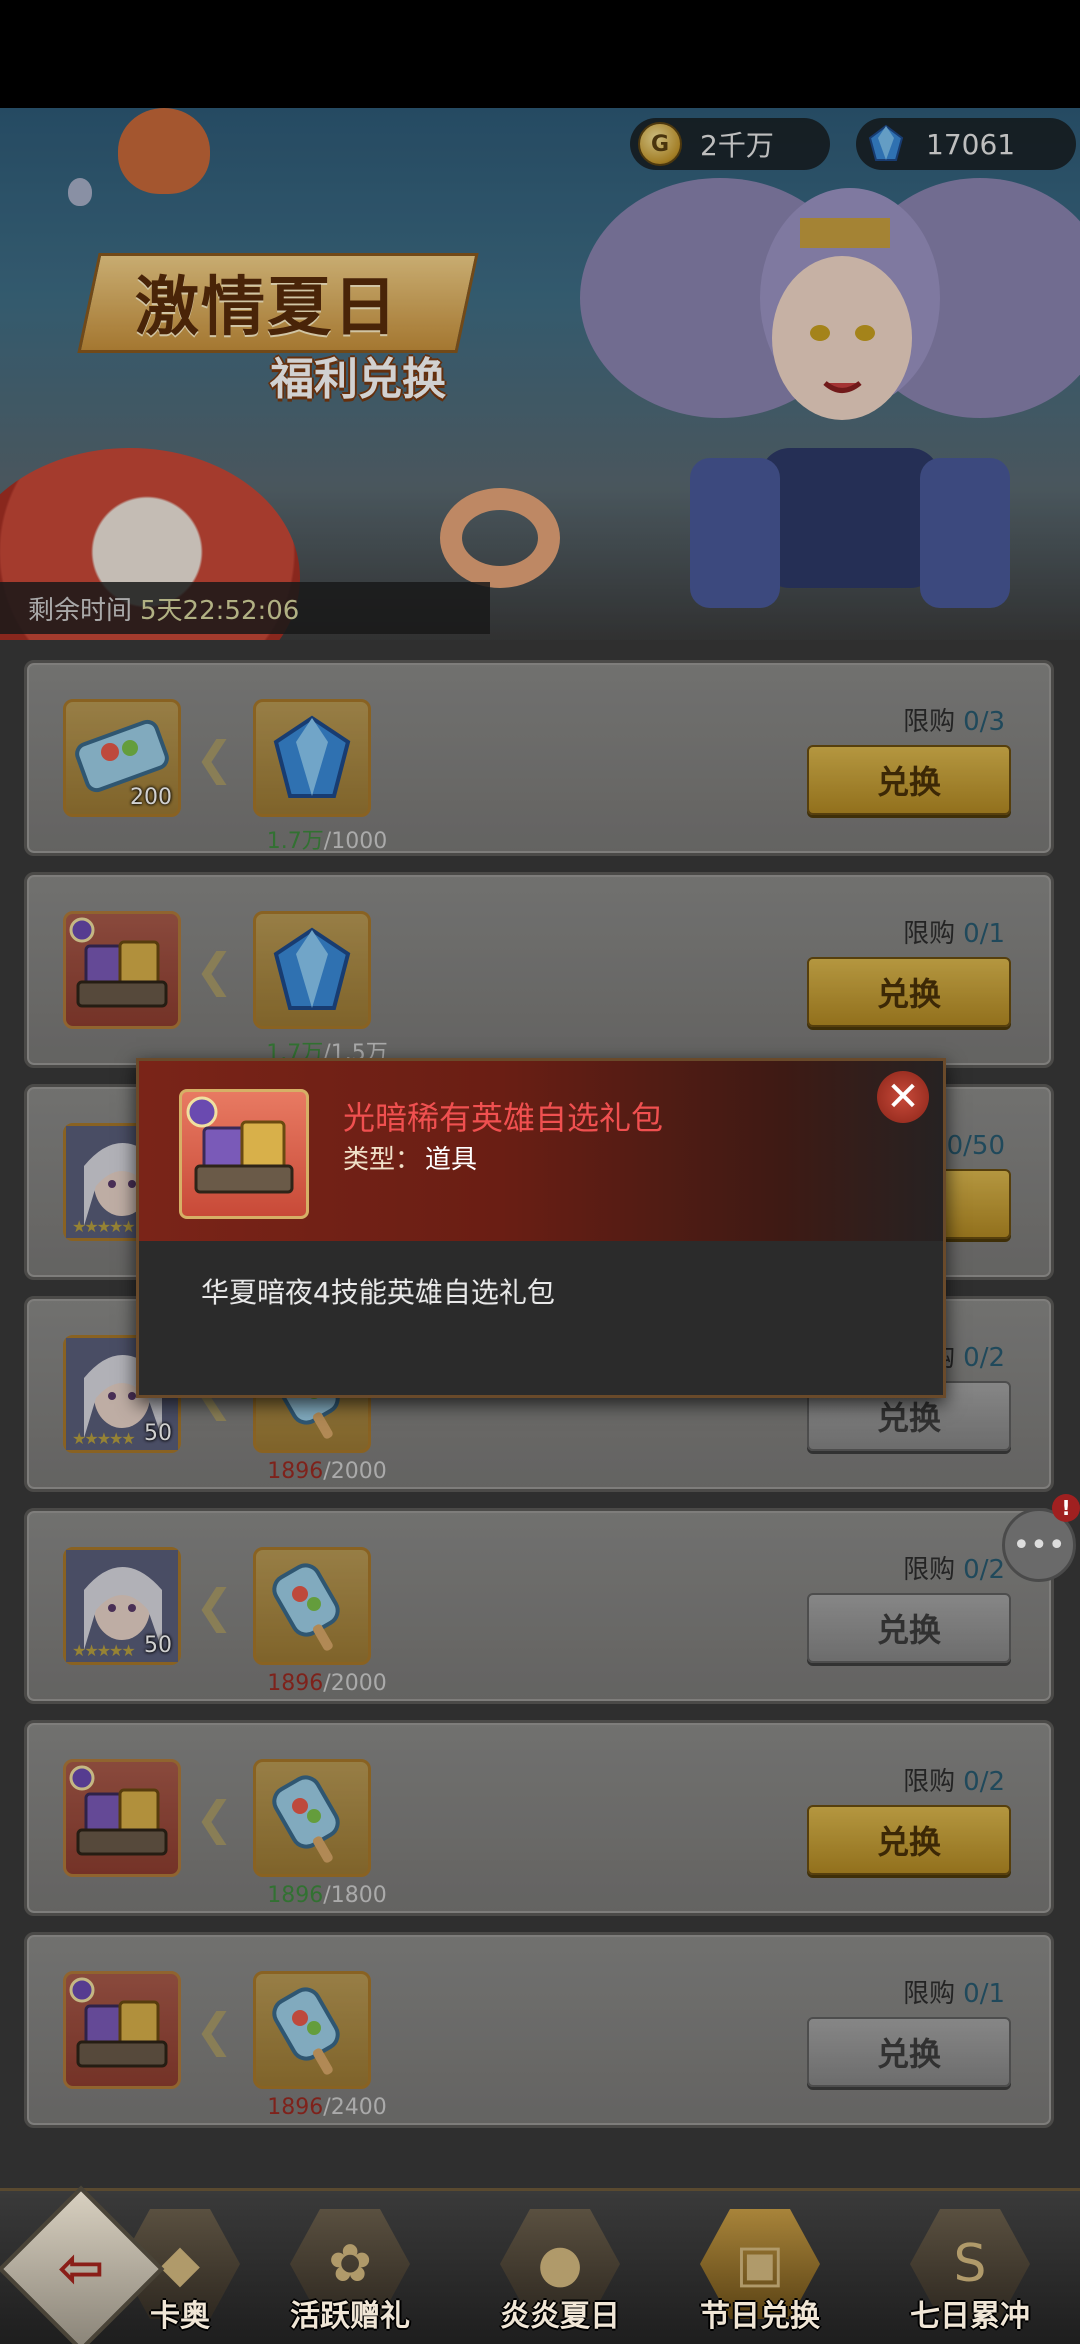  What do you see at coordinates (451, 1160) in the screenshot?
I see `popup-type-value: 道具` at bounding box center [451, 1160].